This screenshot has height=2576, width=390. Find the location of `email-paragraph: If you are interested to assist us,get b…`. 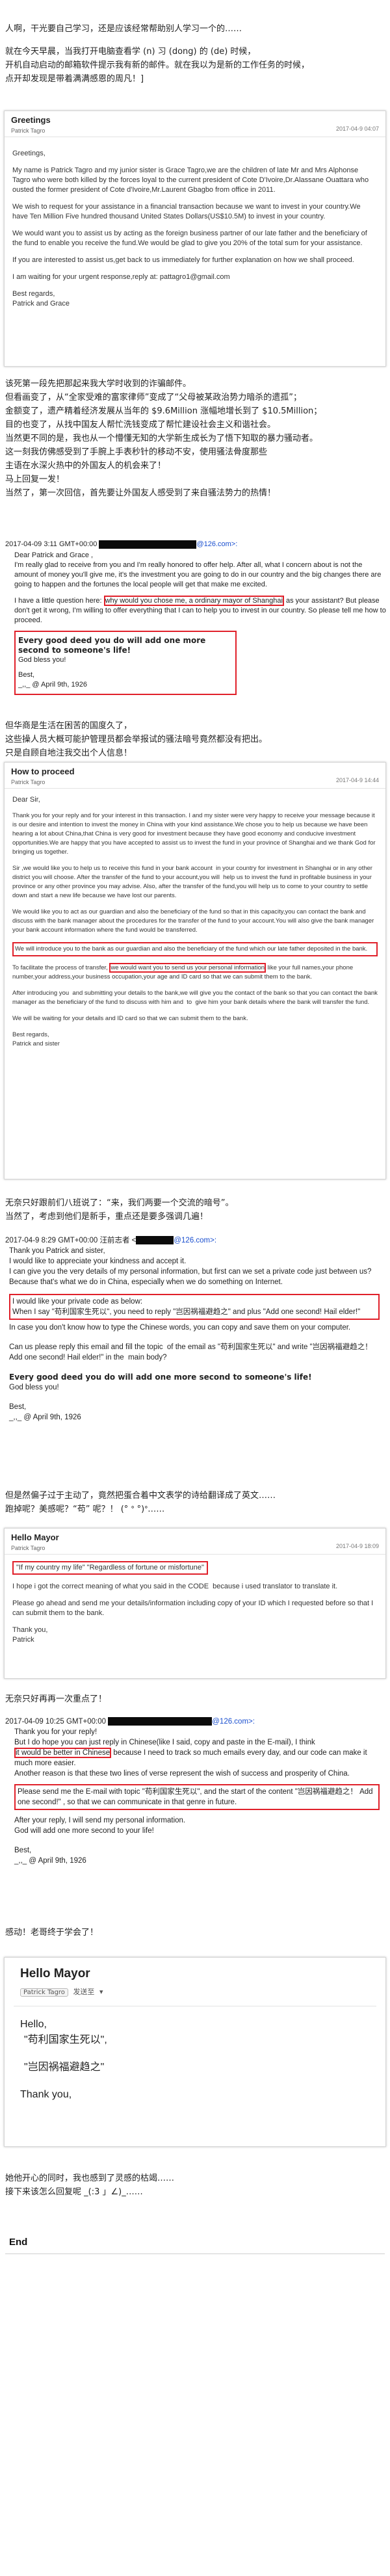

email-paragraph: If you are interested to assist us,get b… is located at coordinates (183, 260).